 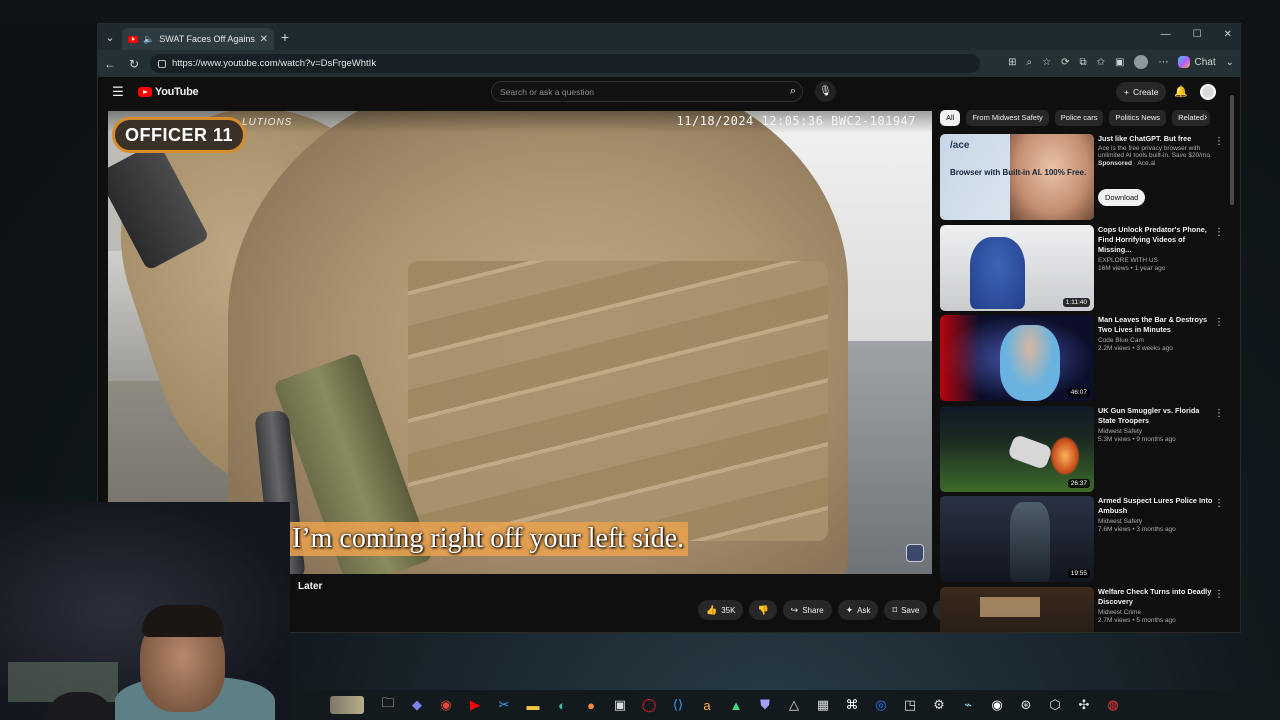 I want to click on chevron-right-icon: ›, so click(x=1205, y=117).